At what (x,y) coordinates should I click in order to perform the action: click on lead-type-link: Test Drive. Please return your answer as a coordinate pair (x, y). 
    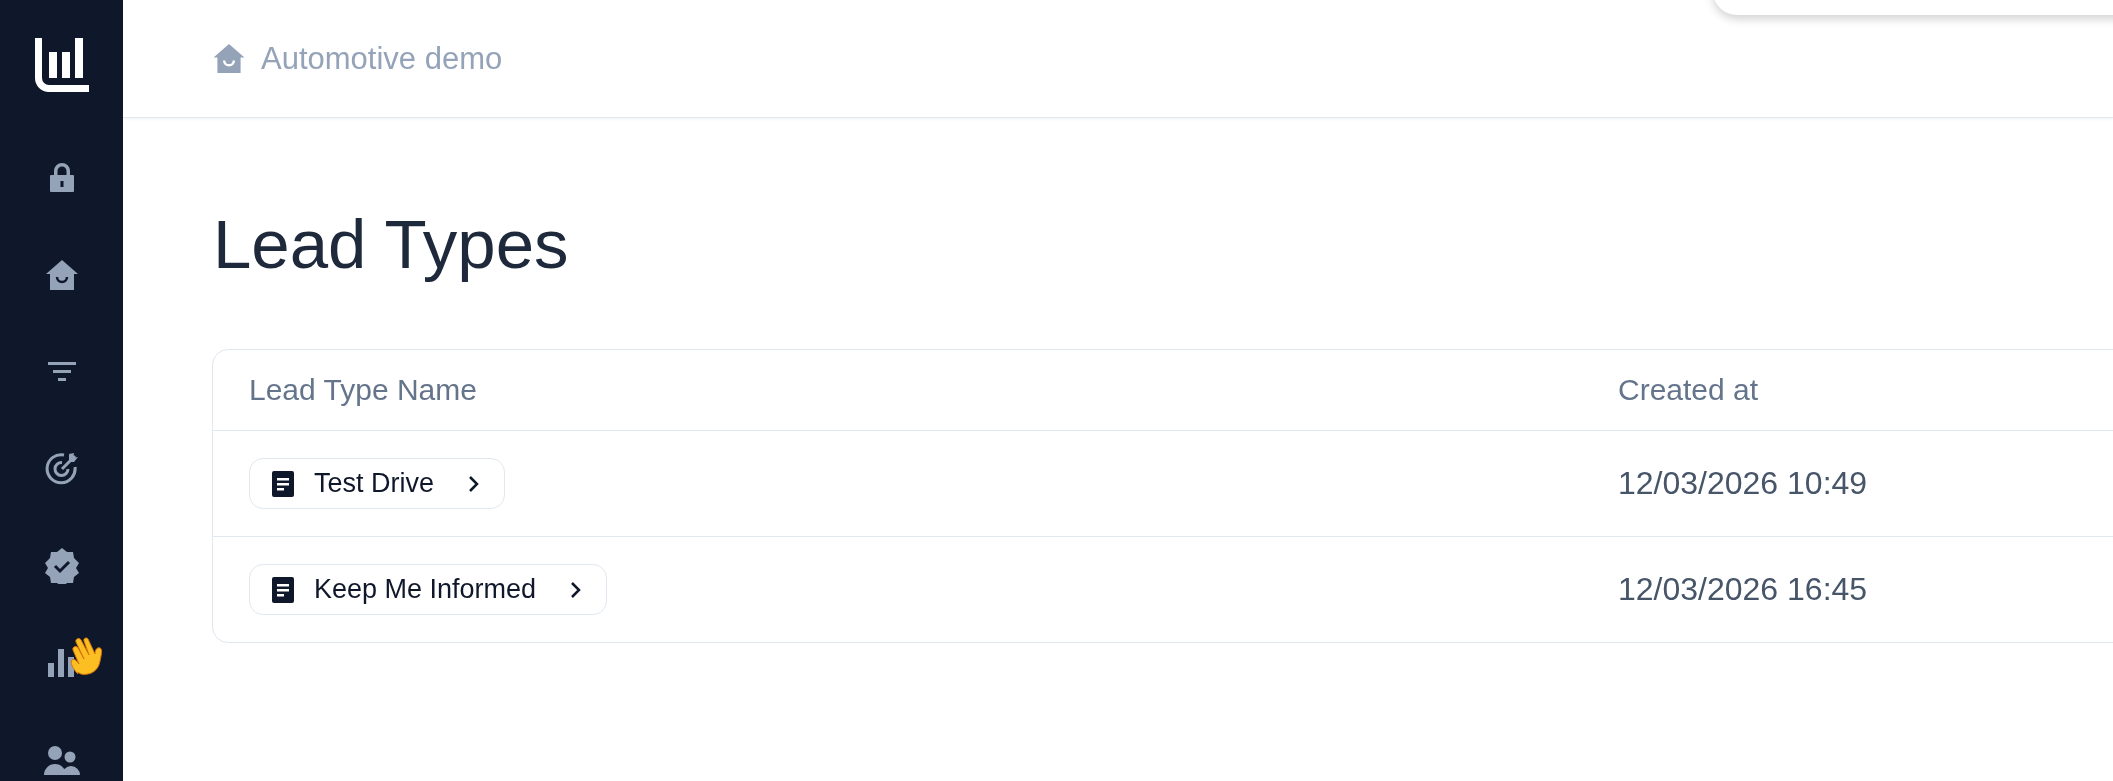
    Looking at the image, I should click on (377, 483).